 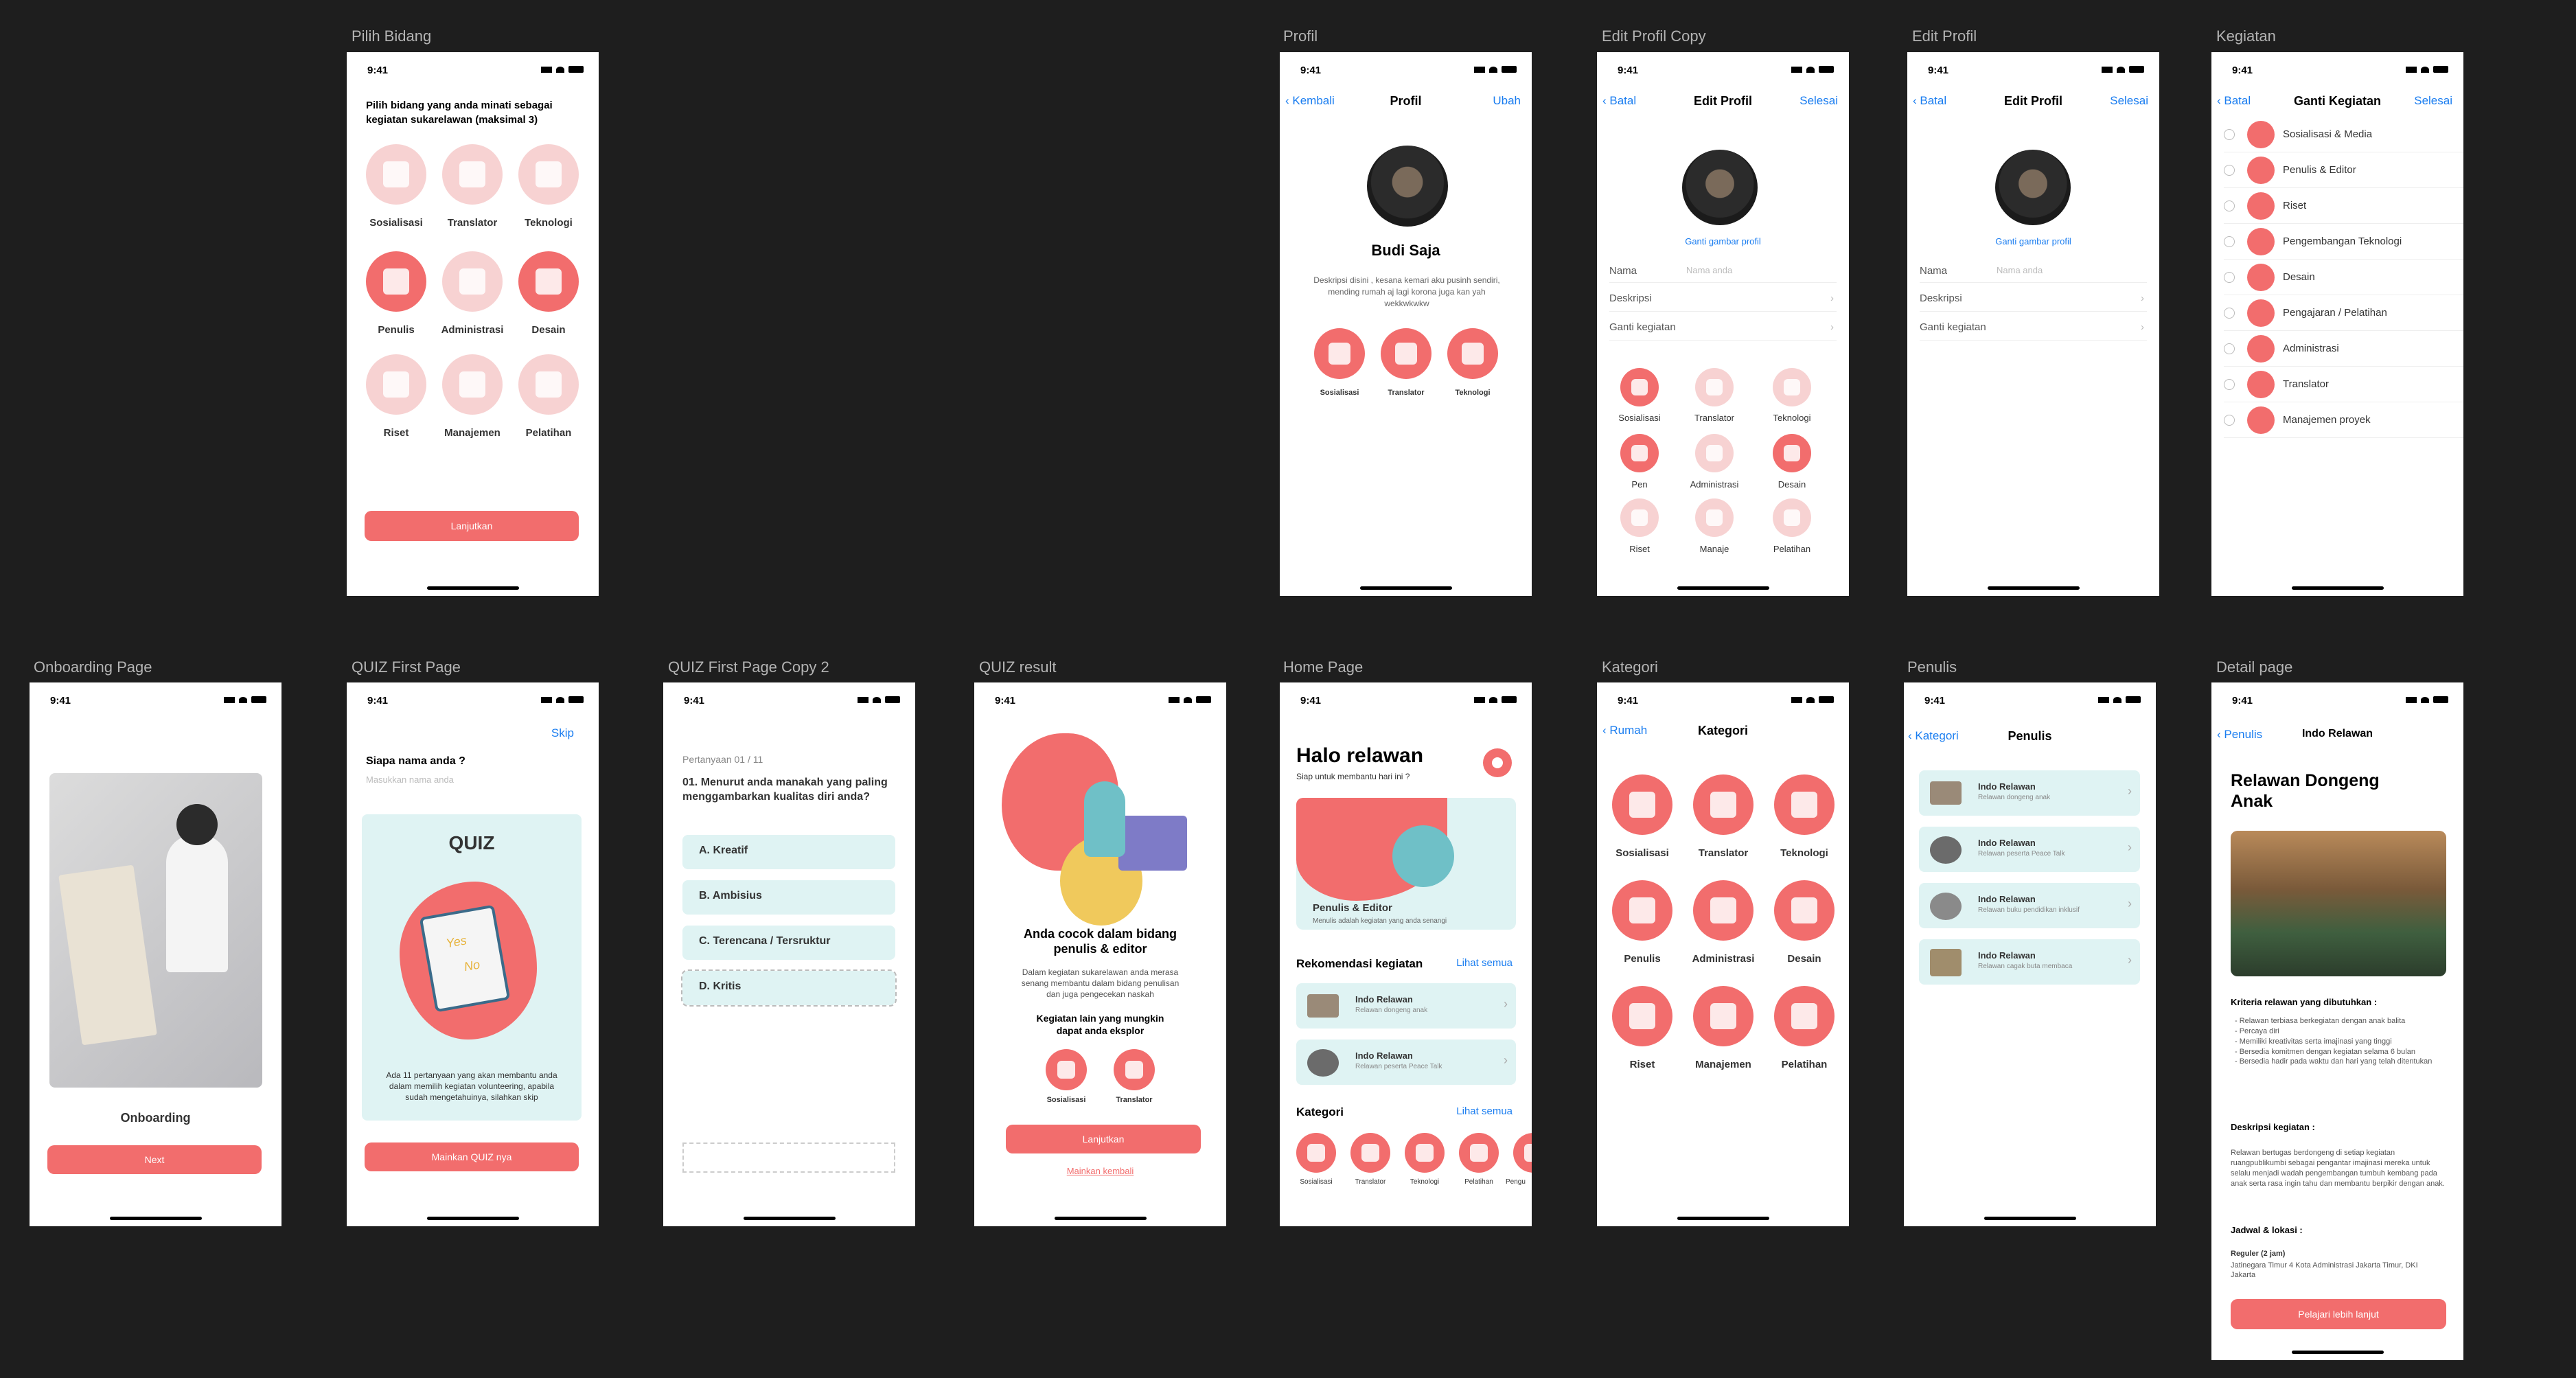 What do you see at coordinates (1507, 101) in the screenshot?
I see `ubah-button: Ubah` at bounding box center [1507, 101].